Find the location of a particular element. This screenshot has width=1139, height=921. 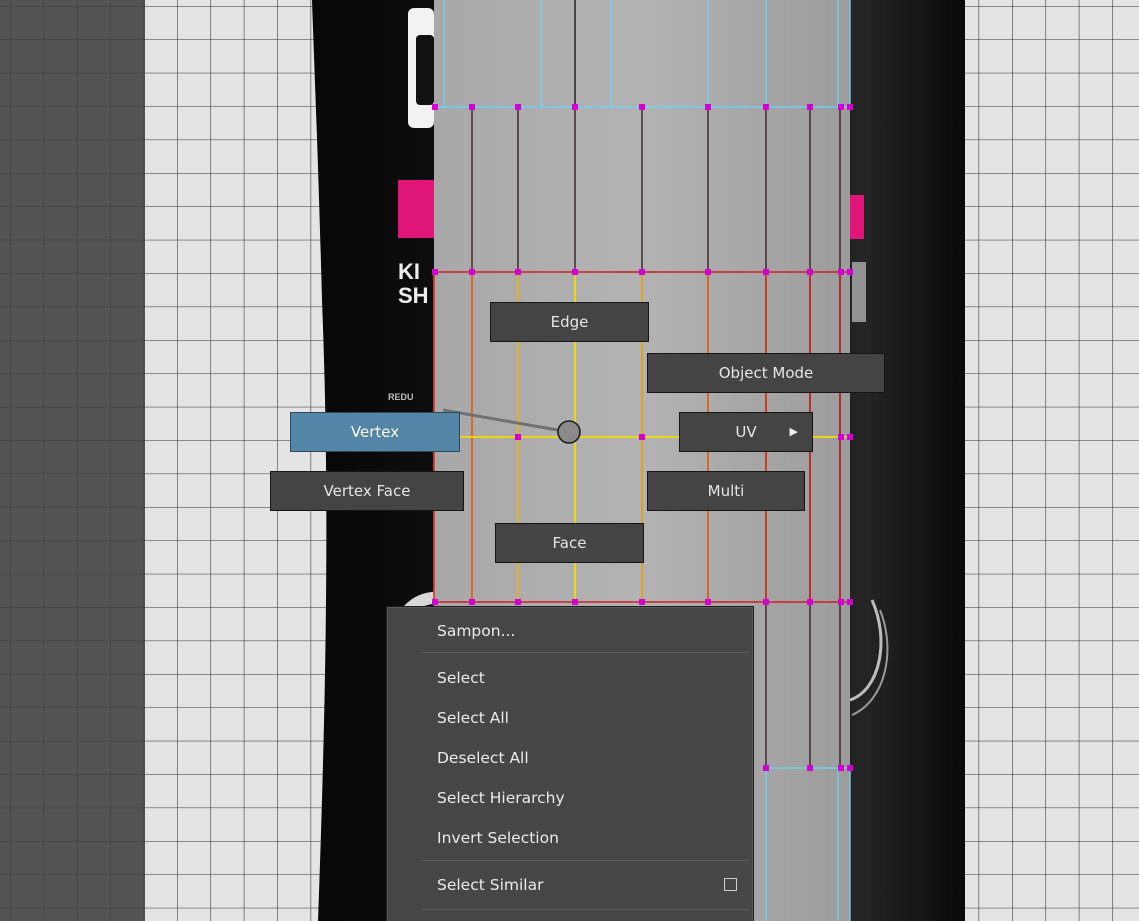

menu-item-select-all: Select All is located at coordinates (570, 718).